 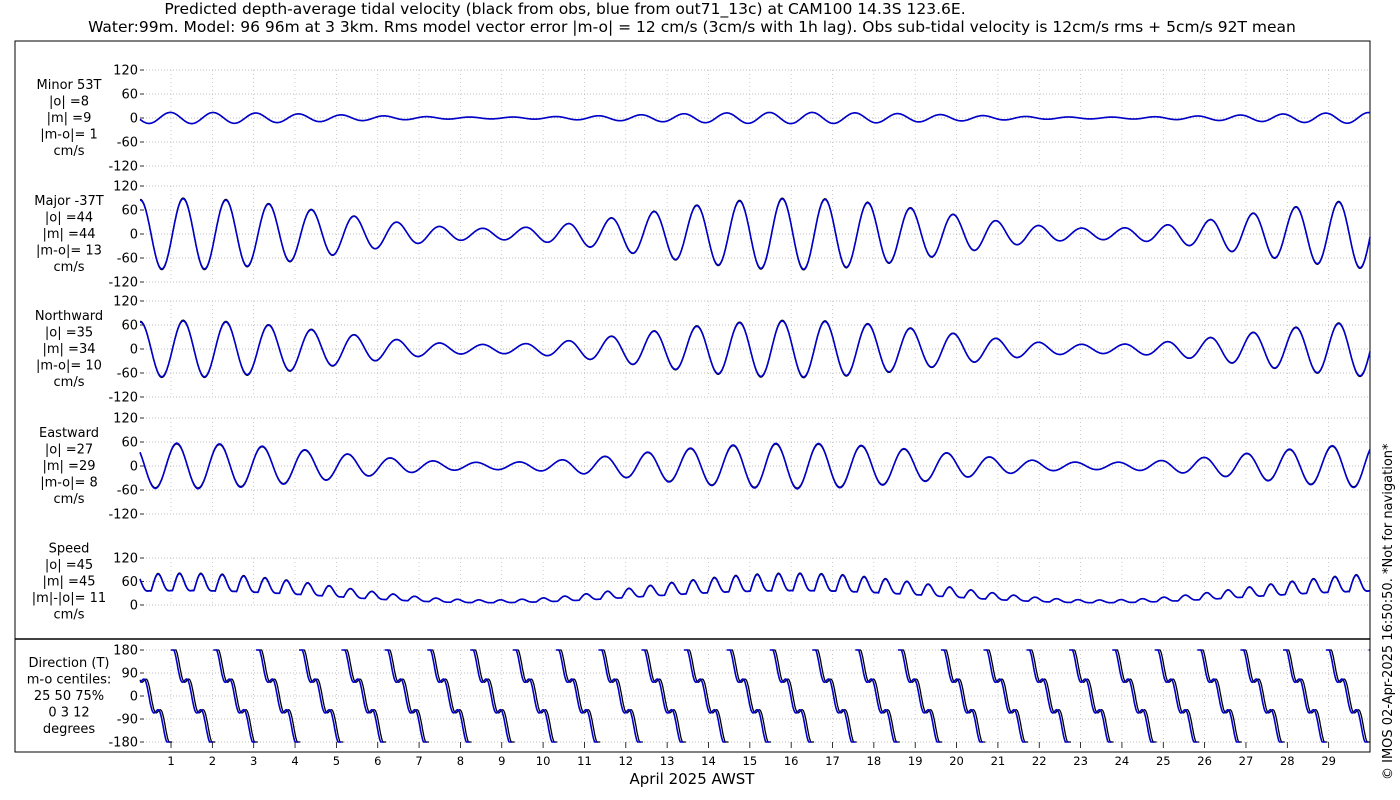 What do you see at coordinates (69, 218) in the screenshot?
I see `panel-label-line: |o| =44` at bounding box center [69, 218].